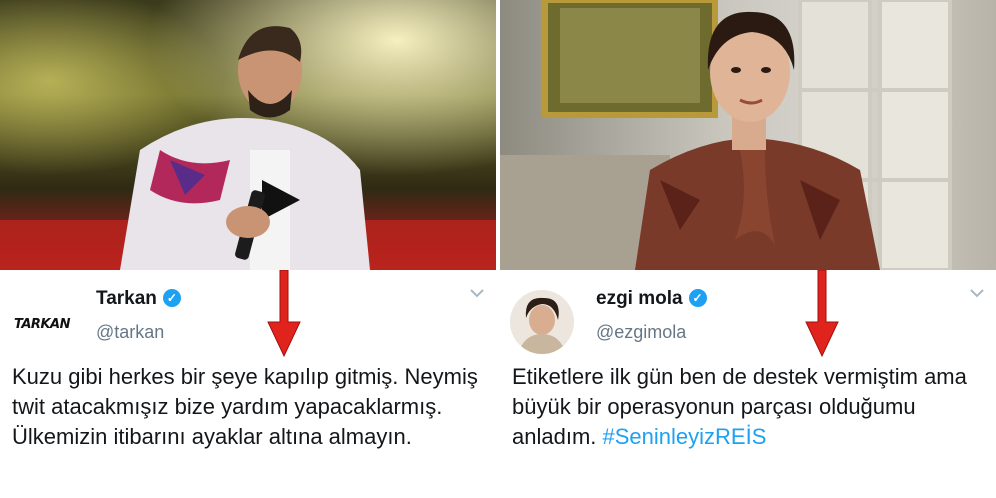 The width and height of the screenshot is (996, 498). What do you see at coordinates (651, 299) in the screenshot?
I see `display-name: ezgi mola ✓` at bounding box center [651, 299].